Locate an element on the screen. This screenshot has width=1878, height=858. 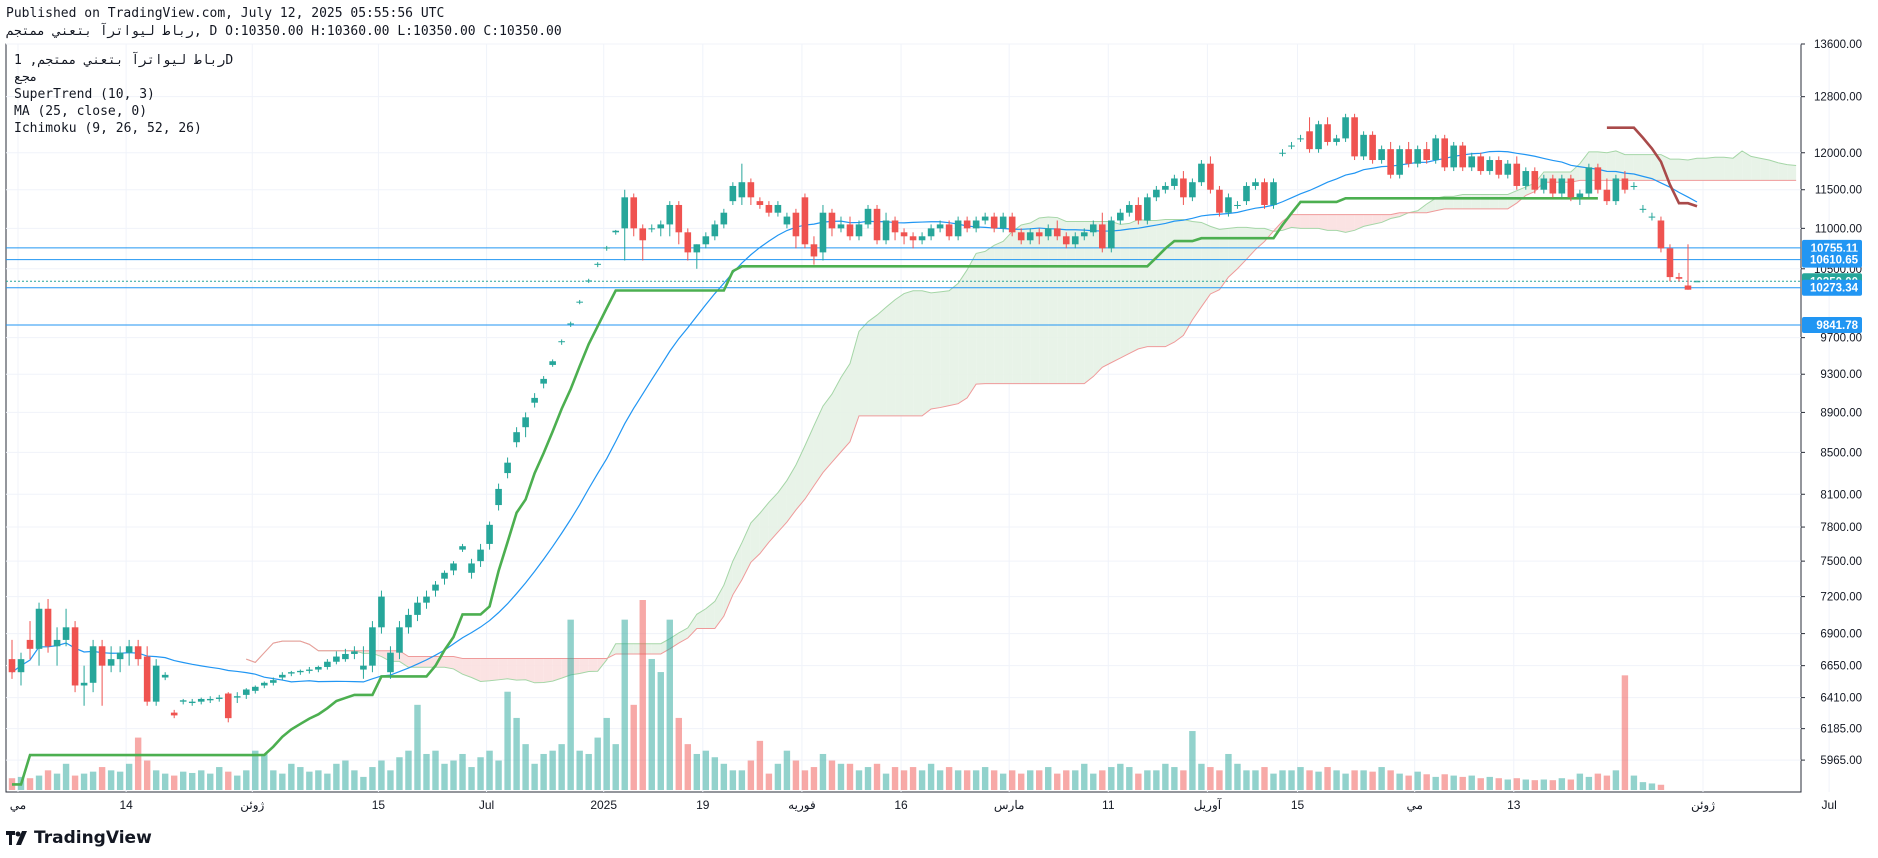
y-tick-label: 9300.00 is located at coordinates (1841, 375).